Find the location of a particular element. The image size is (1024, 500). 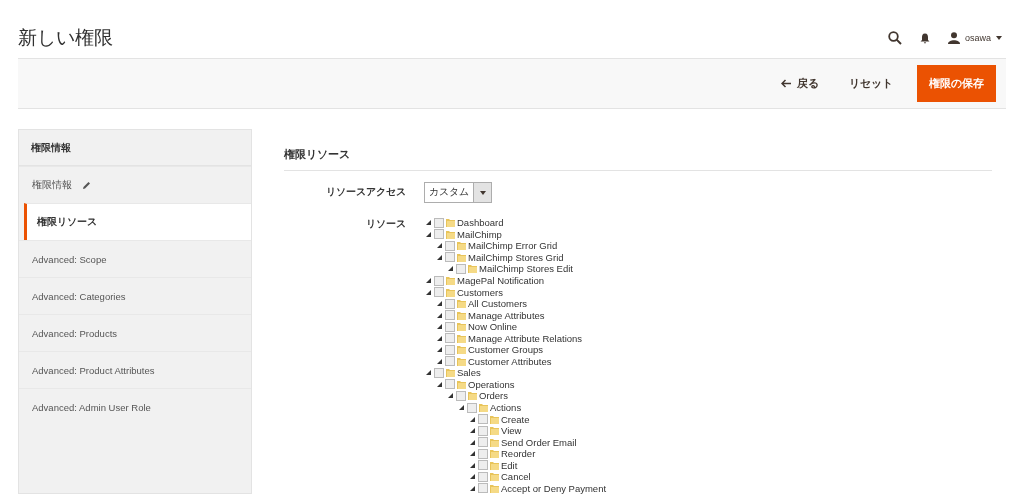

tree-item: Orders is located at coordinates (494, 396).